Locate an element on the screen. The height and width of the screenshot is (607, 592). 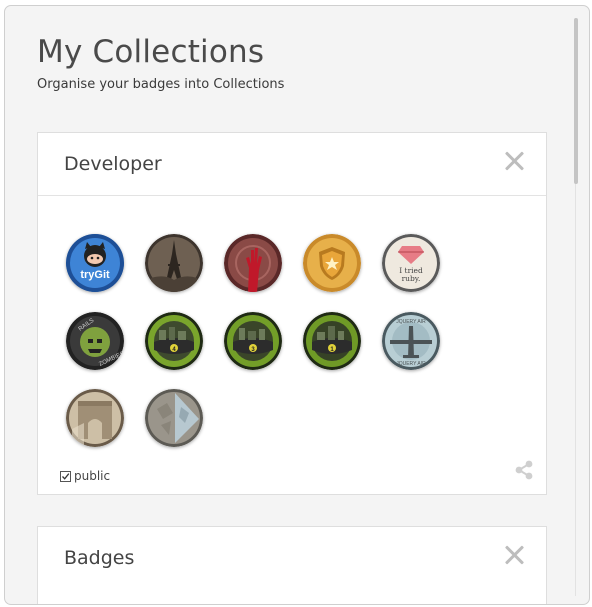
arch-icon is located at coordinates (95, 418).